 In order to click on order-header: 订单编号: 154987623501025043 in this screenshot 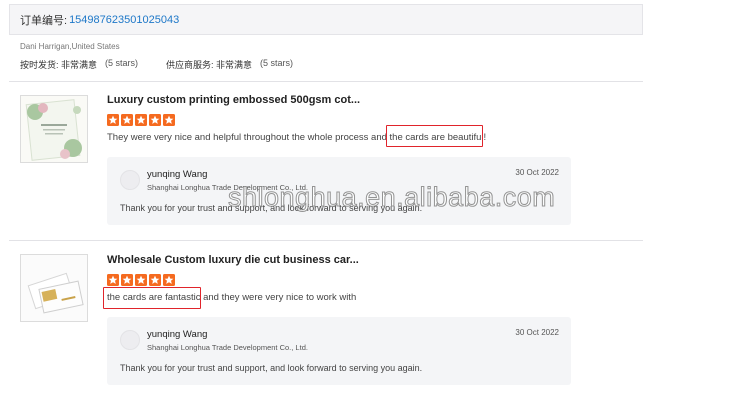, I will do `click(326, 19)`.